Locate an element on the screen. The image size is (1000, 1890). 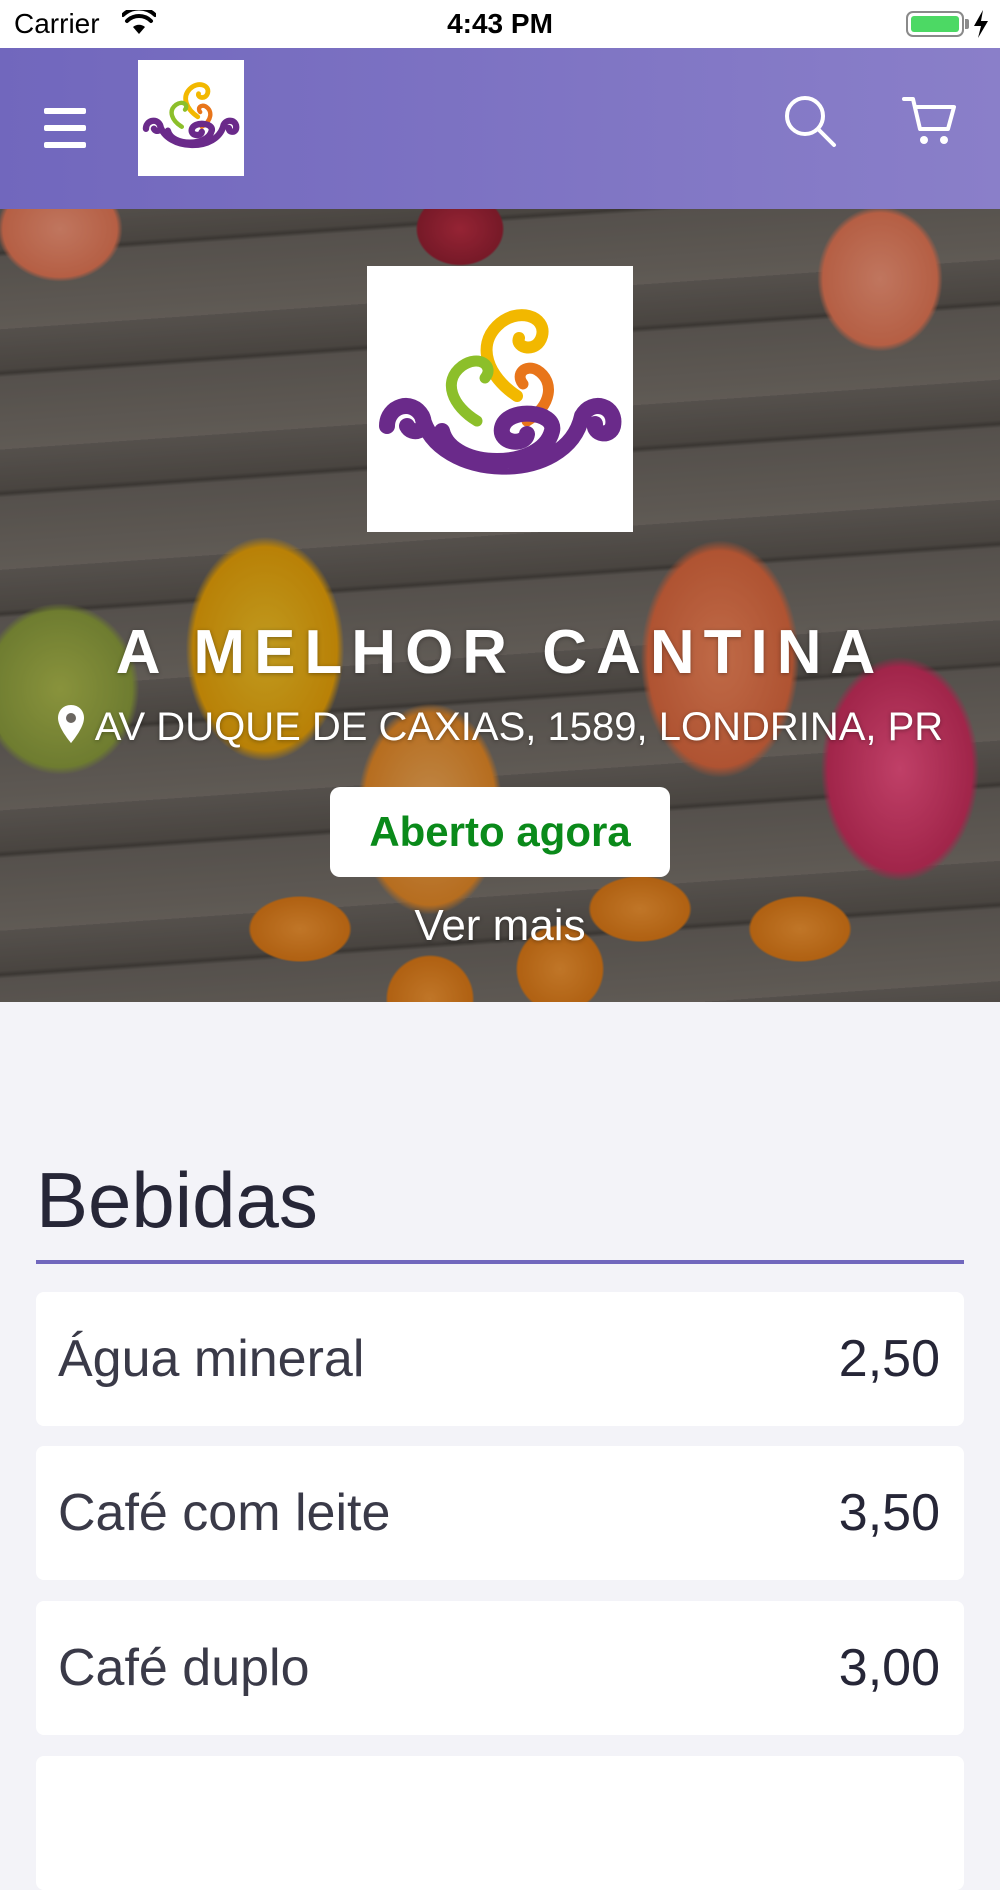
charging-icon is located at coordinates (981, 26).